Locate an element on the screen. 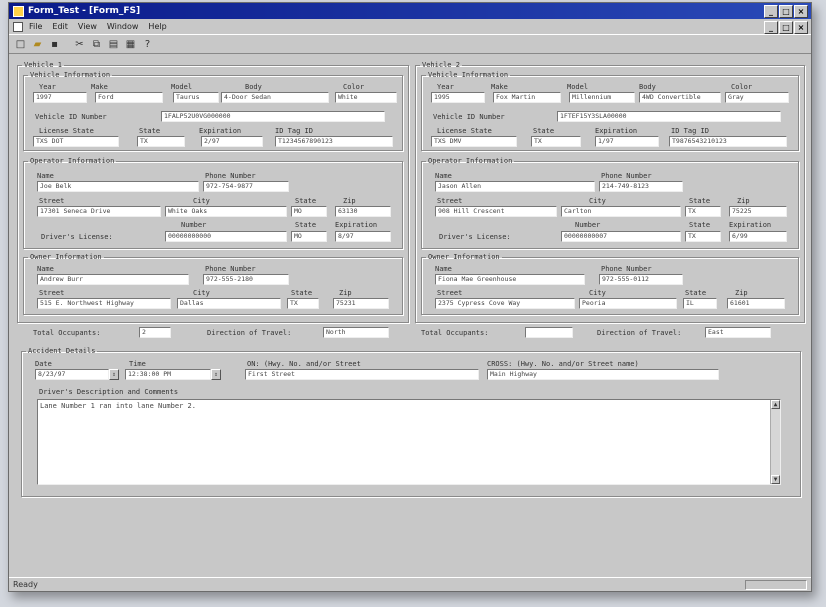  v1-model-label: Model is located at coordinates (182, 87).